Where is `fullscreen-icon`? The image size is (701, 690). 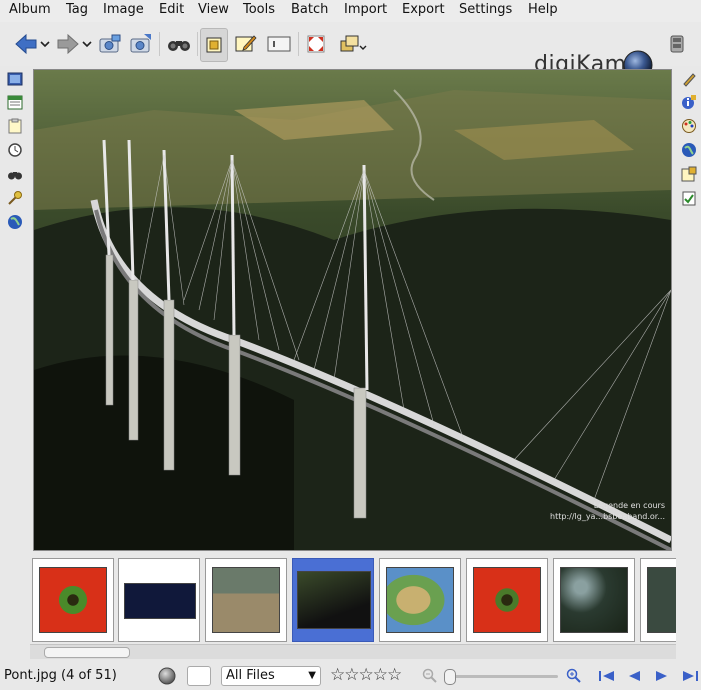
fullscreen-icon is located at coordinates (316, 44).